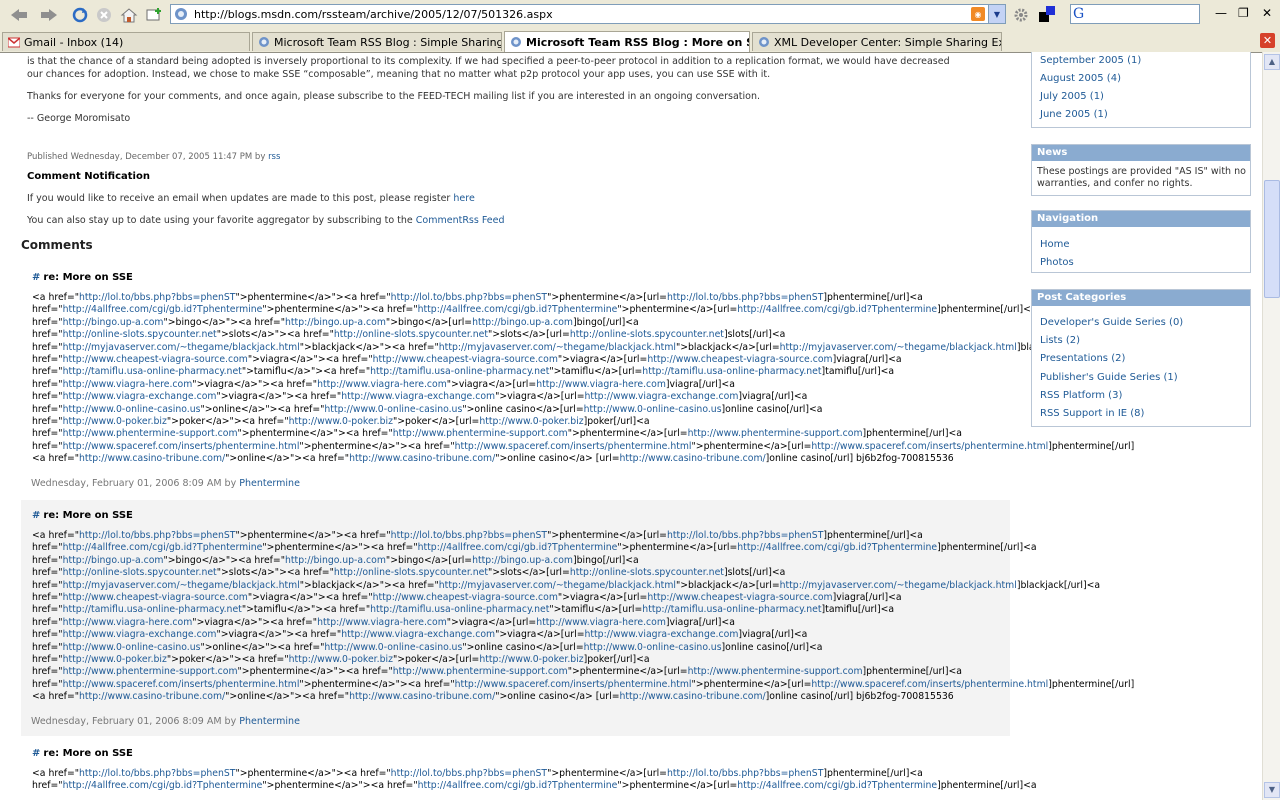 Image resolution: width=1280 pixels, height=800 pixels. I want to click on comment-rss-link: CommentRss Feed, so click(460, 220).